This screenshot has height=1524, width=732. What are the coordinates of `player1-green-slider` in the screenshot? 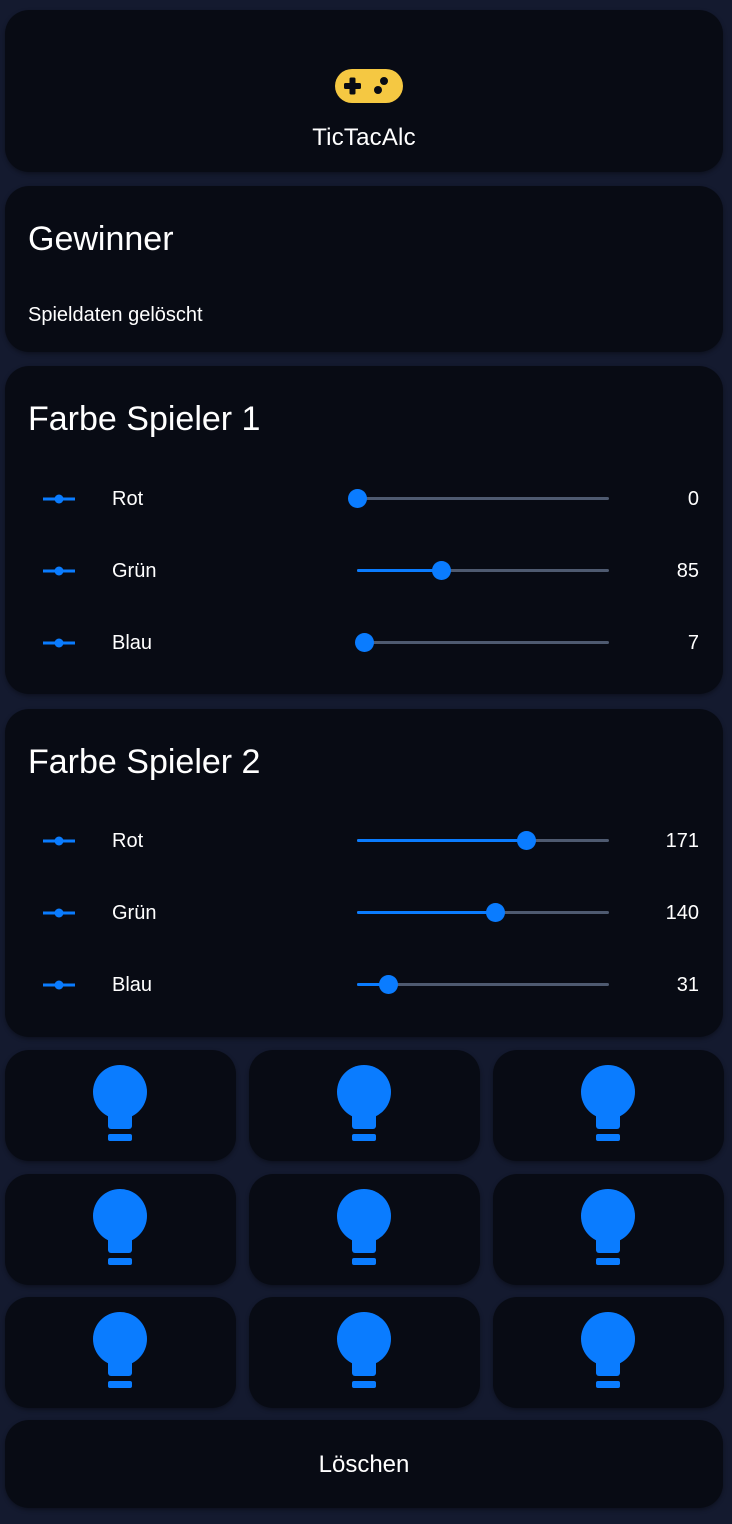 It's located at (483, 570).